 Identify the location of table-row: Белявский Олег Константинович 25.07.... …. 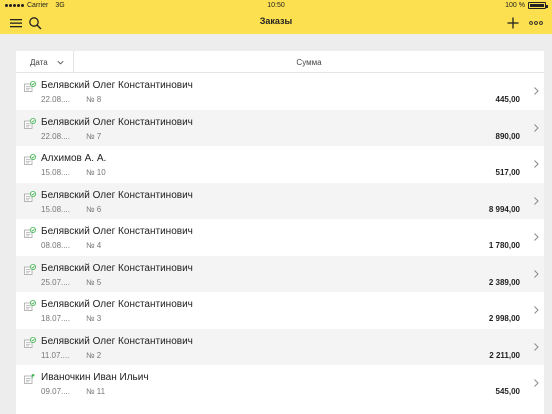
(280, 273).